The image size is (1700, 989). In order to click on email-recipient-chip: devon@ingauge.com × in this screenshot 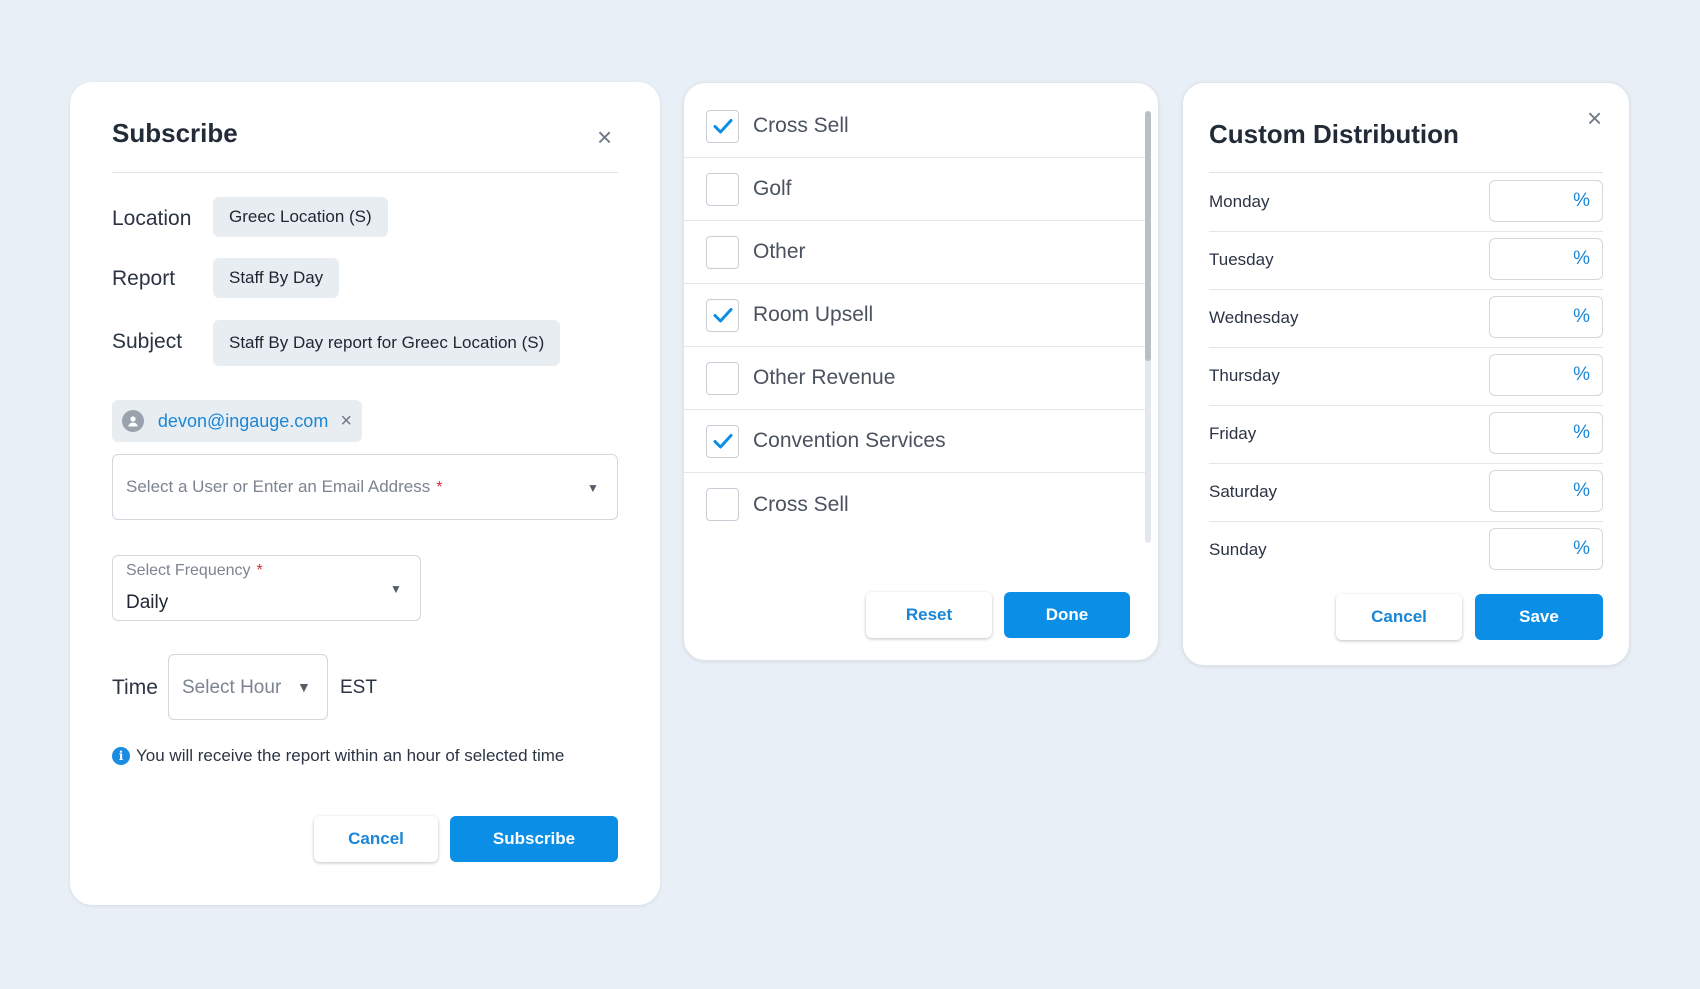, I will do `click(237, 421)`.